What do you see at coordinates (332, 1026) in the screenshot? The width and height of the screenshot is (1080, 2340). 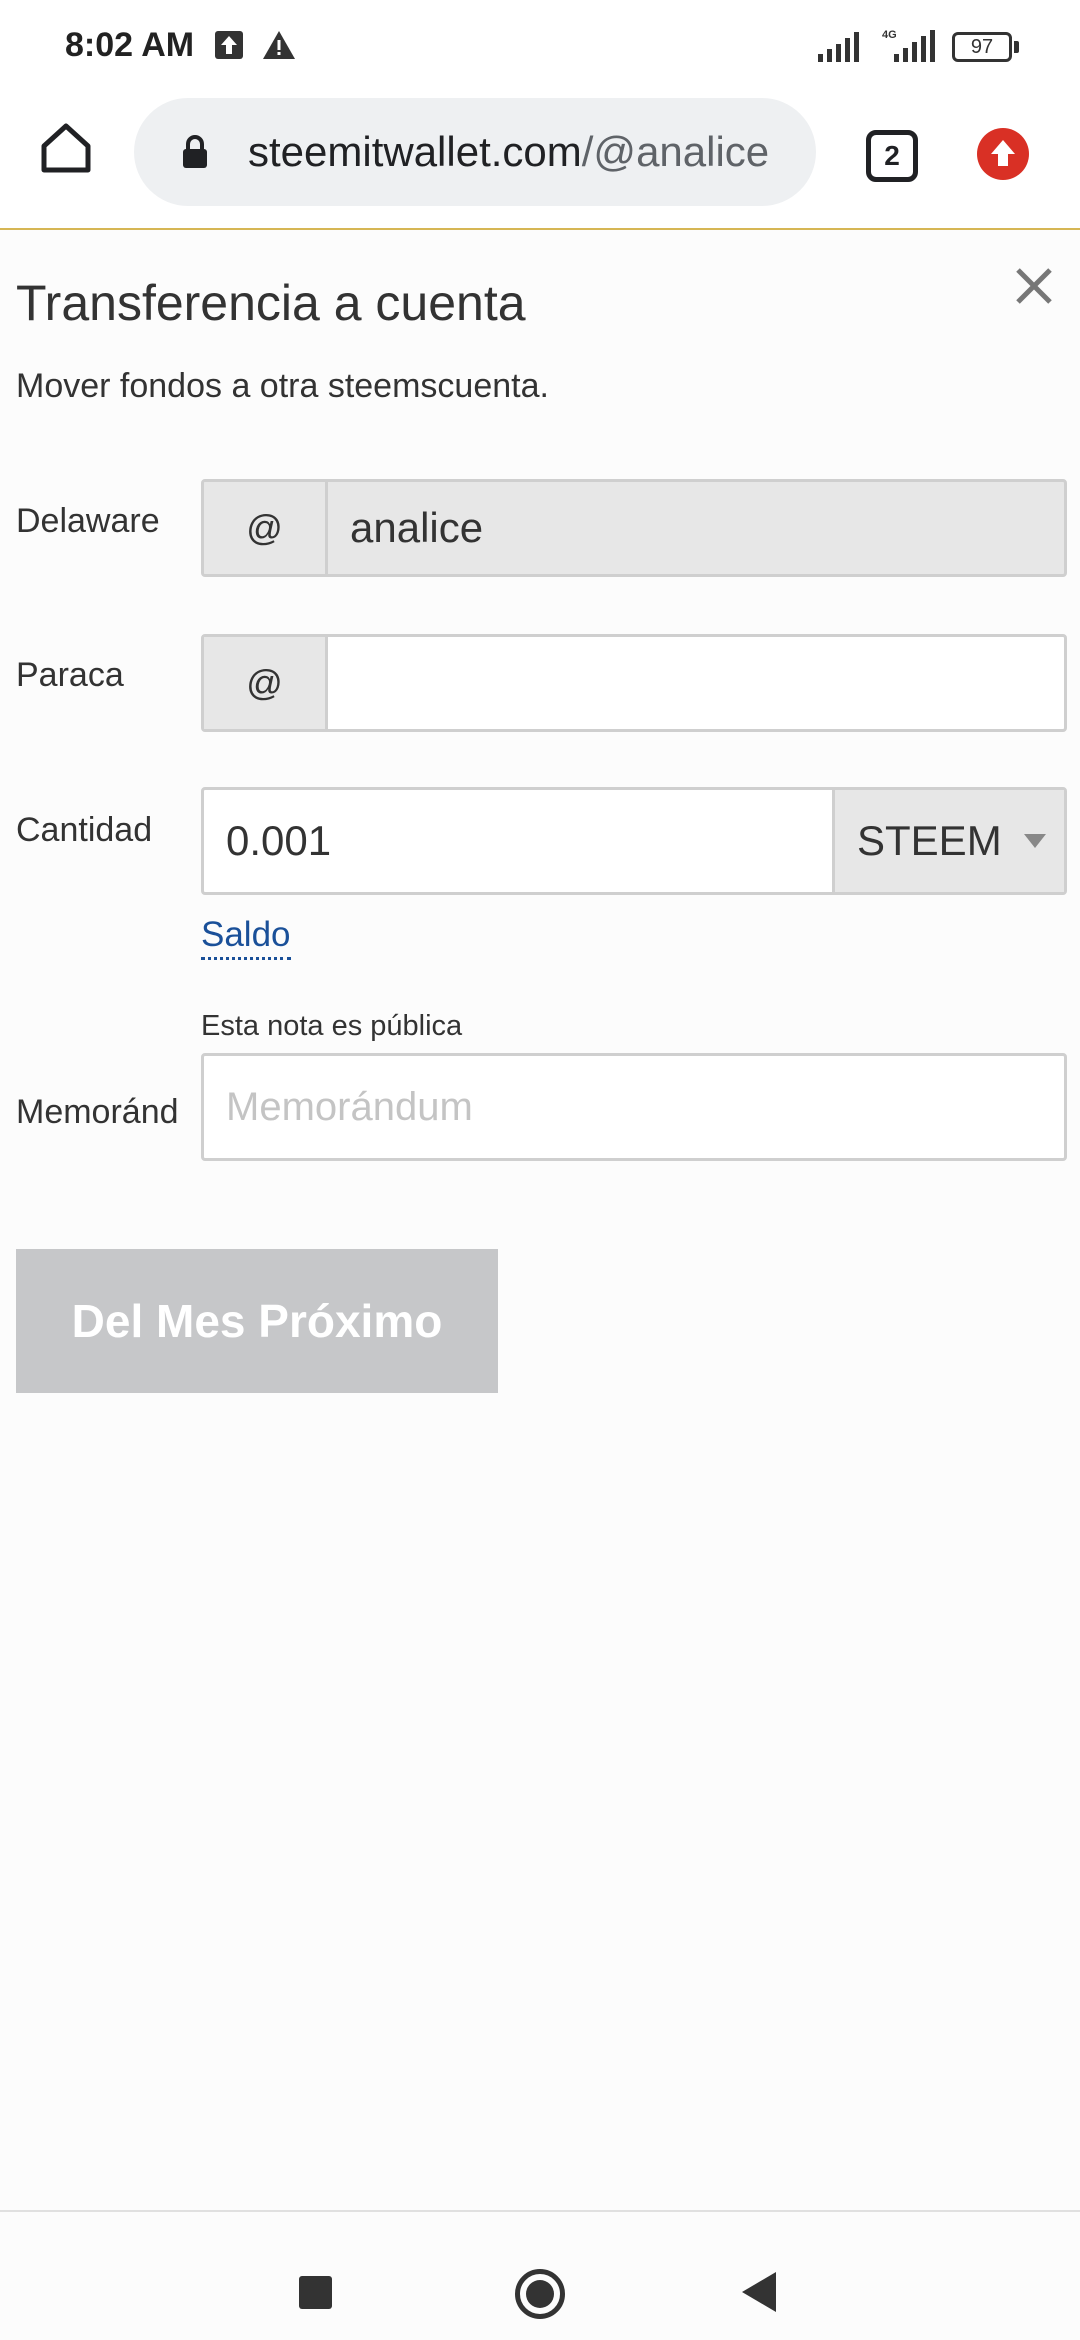 I see `memo-note: Esta nota es pública` at bounding box center [332, 1026].